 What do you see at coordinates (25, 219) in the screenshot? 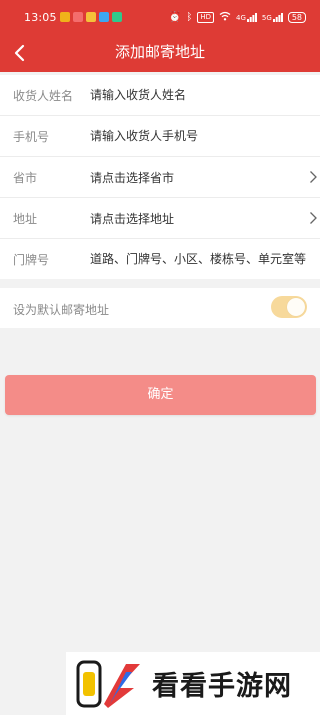
I see `address-label: 地址` at bounding box center [25, 219].